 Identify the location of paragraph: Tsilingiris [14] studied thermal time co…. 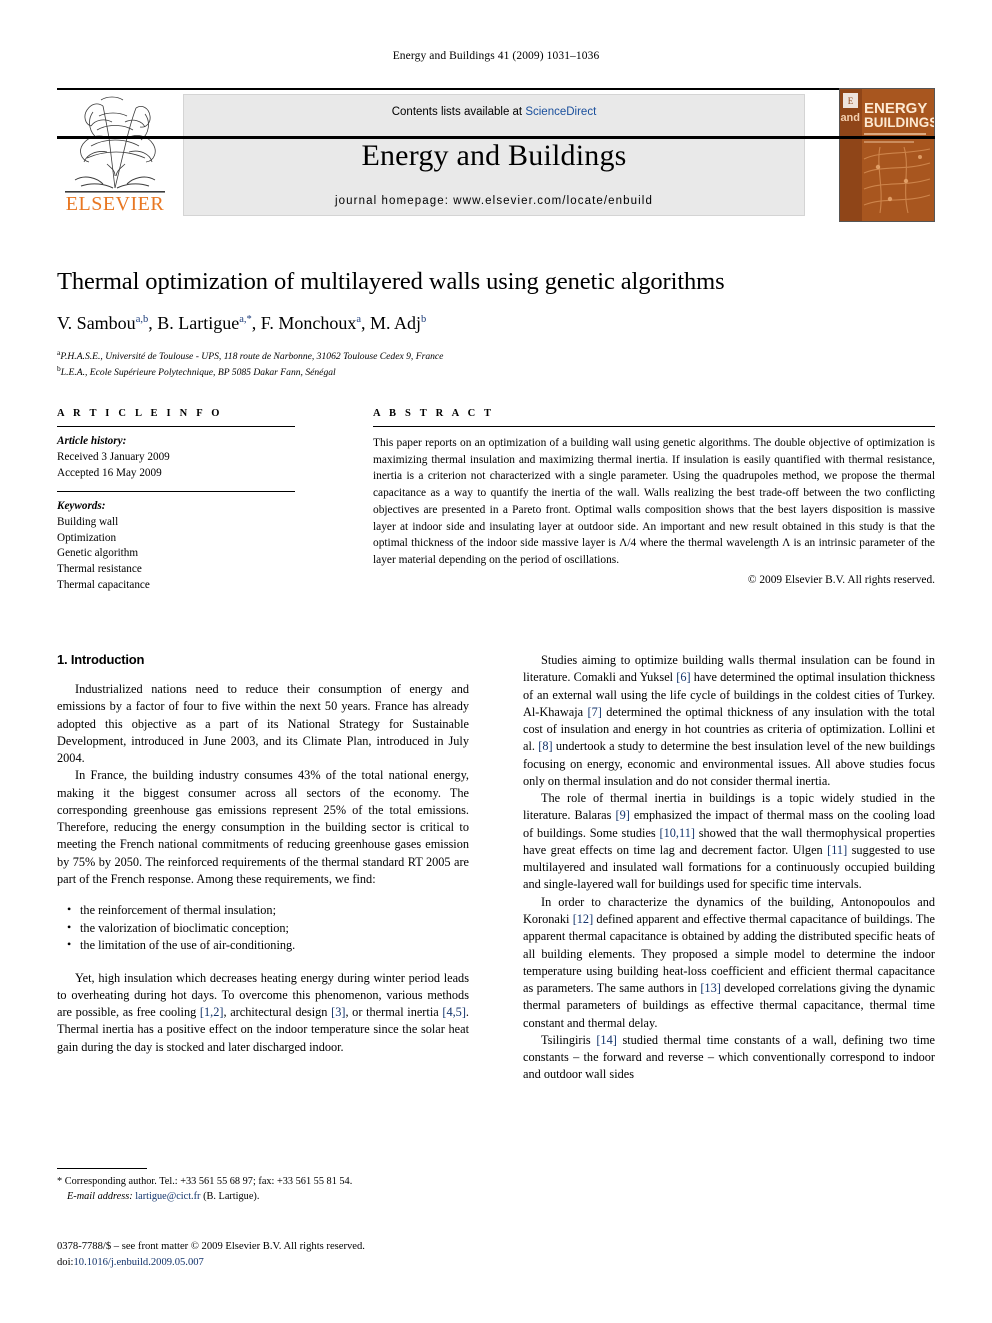
(729, 1057).